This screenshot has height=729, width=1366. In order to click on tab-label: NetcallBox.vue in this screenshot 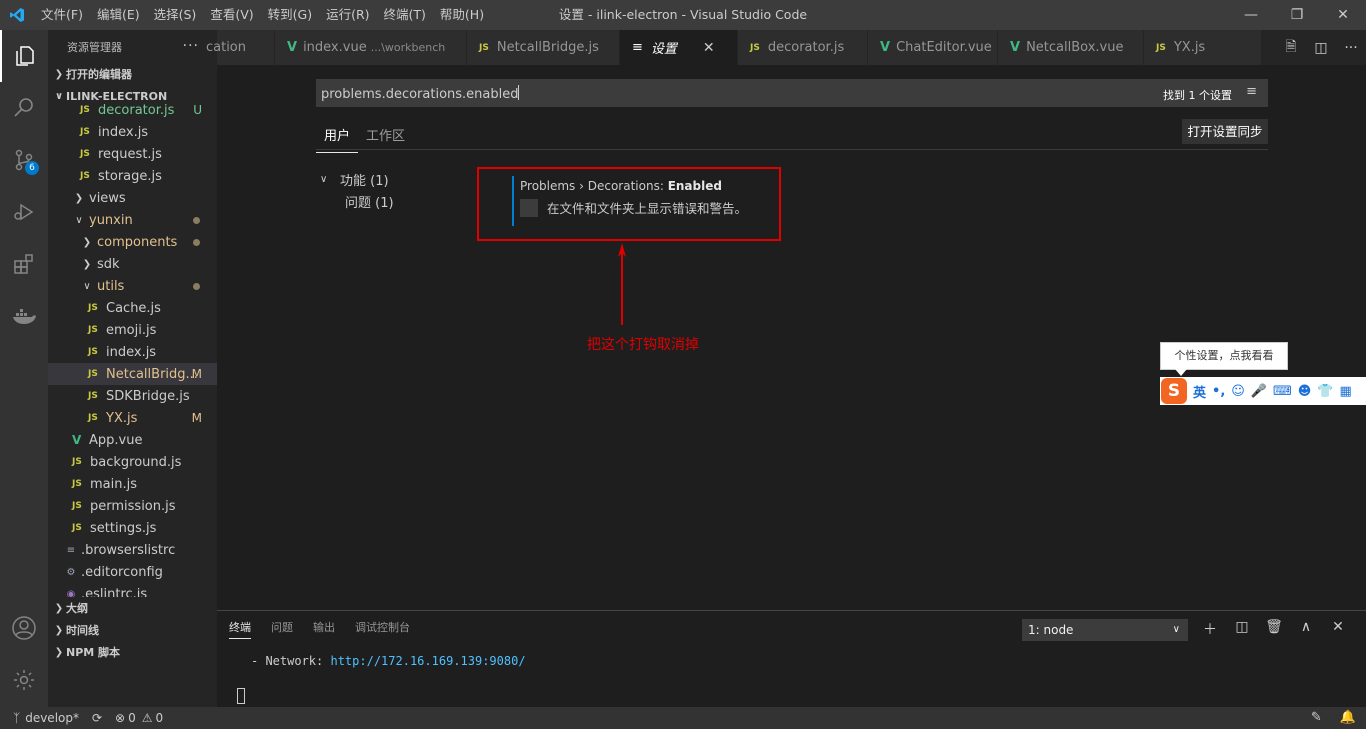, I will do `click(1074, 47)`.